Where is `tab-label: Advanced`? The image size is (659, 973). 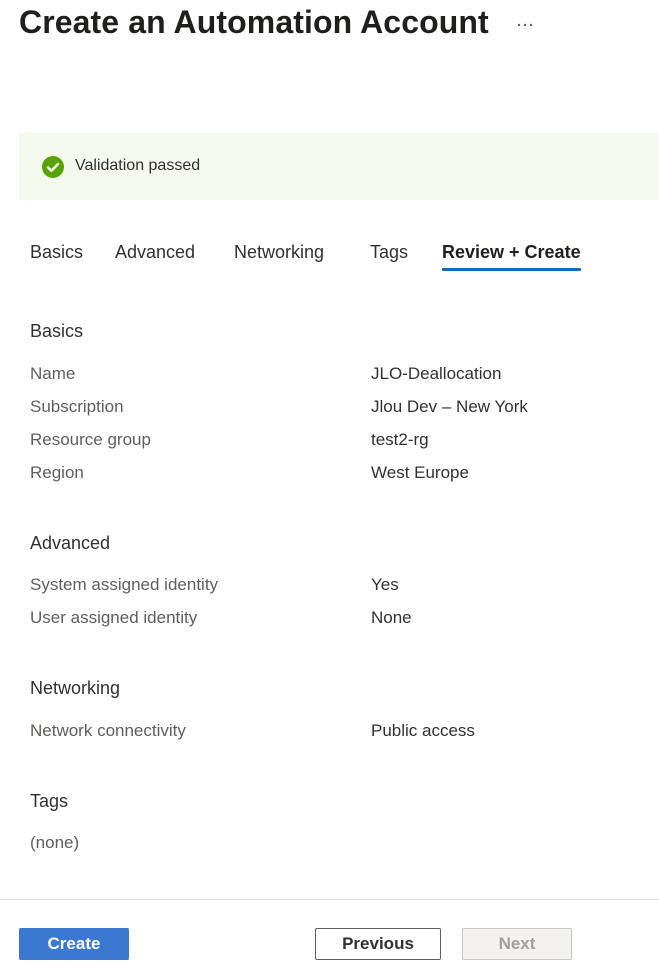 tab-label: Advanced is located at coordinates (155, 252).